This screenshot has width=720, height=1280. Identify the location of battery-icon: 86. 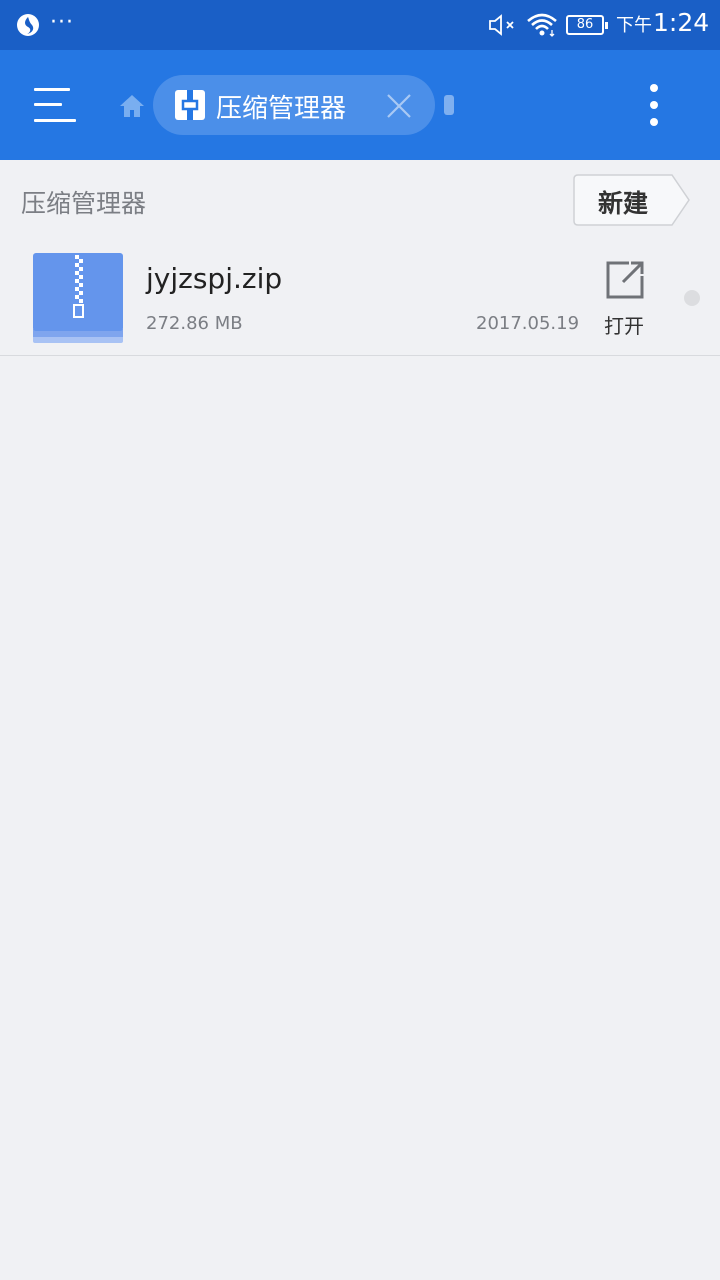
(587, 25).